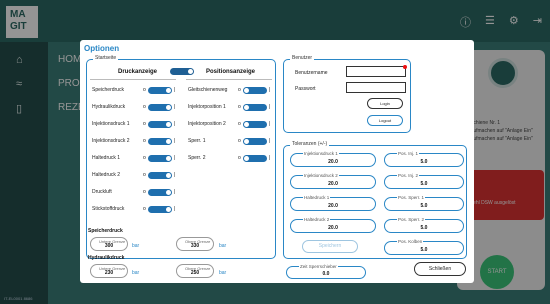 The image size is (550, 304). I want to click on speicherdruck-lower-field: Untere Grenze 300, so click(109, 244).